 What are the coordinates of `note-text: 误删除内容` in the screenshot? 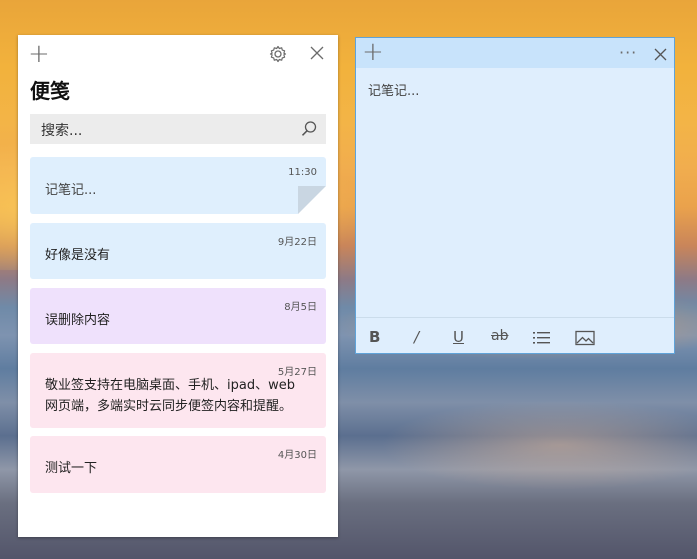 It's located at (78, 320).